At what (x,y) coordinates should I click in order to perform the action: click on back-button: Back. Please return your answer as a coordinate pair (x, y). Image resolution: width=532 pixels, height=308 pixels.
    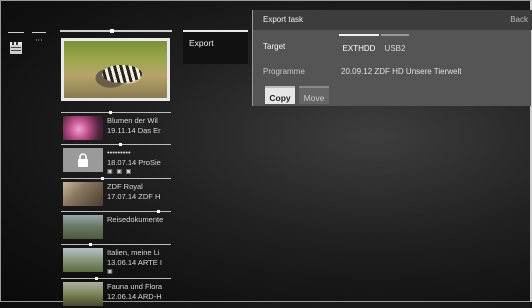
    Looking at the image, I should click on (519, 19).